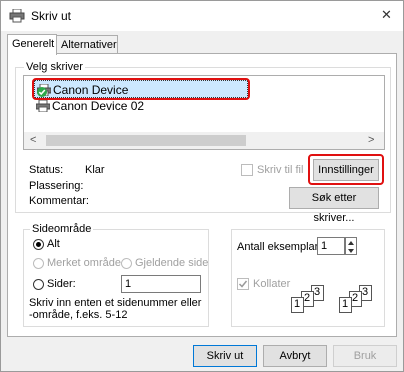 This screenshot has height=372, width=404. What do you see at coordinates (56, 186) in the screenshot?
I see `location-label: Plassering:` at bounding box center [56, 186].